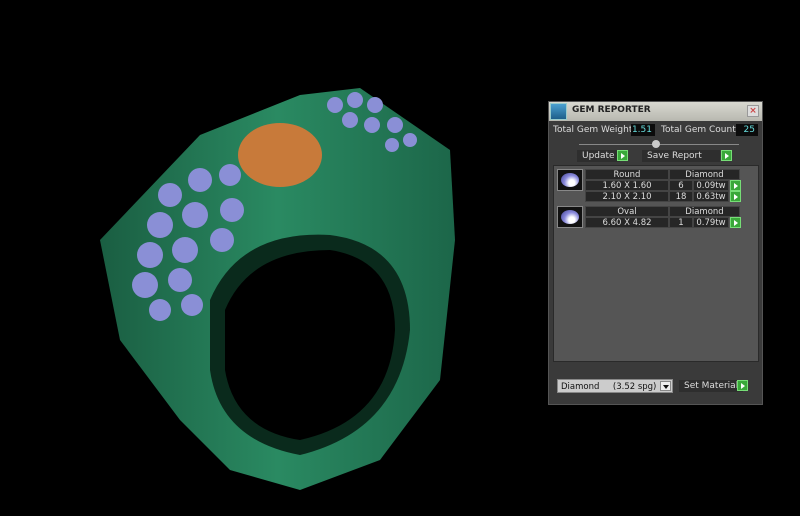 Image resolution: width=800 pixels, height=516 pixels. What do you see at coordinates (627, 196) in the screenshot?
I see `gem-size: 2.10 X 2.10` at bounding box center [627, 196].